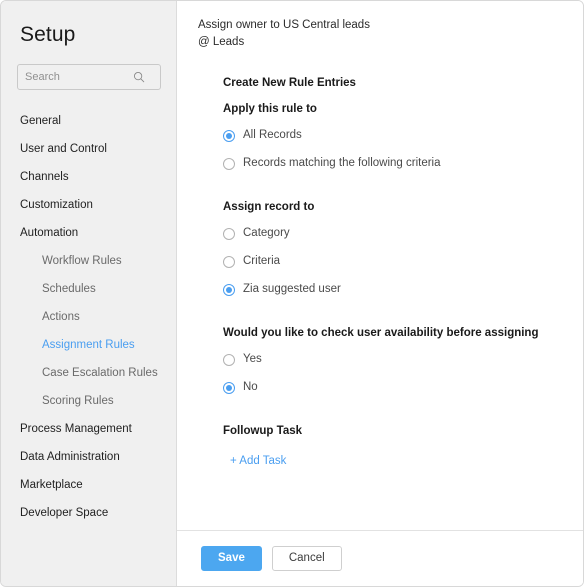 This screenshot has width=584, height=587. What do you see at coordinates (269, 207) in the screenshot?
I see `section-title: Assign record to` at bounding box center [269, 207].